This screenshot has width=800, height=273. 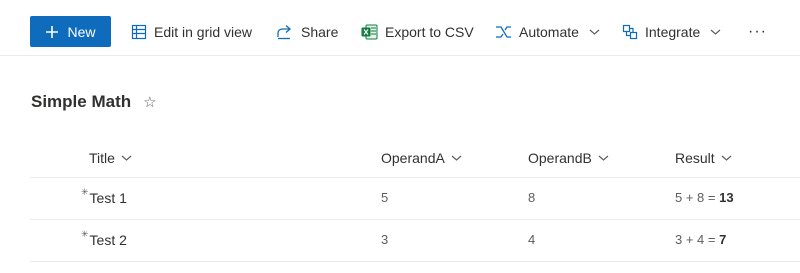 What do you see at coordinates (139, 32) in the screenshot?
I see `grid-icon` at bounding box center [139, 32].